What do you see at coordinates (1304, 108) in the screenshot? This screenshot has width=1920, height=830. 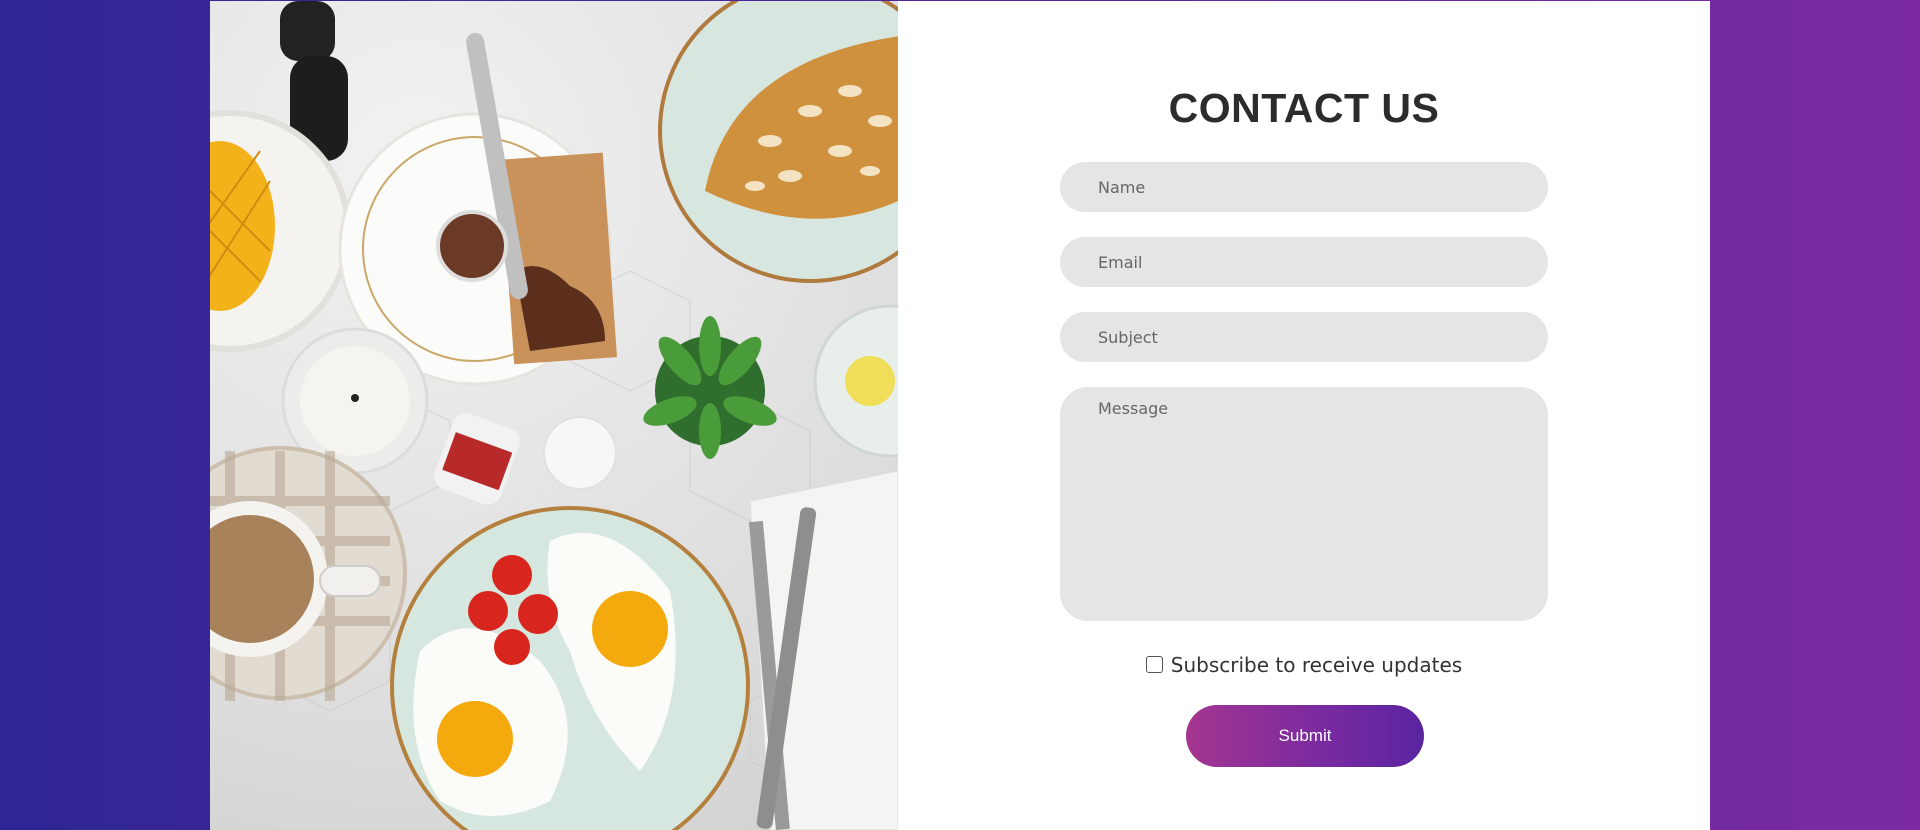 I see `page-title: CONTACT US` at bounding box center [1304, 108].